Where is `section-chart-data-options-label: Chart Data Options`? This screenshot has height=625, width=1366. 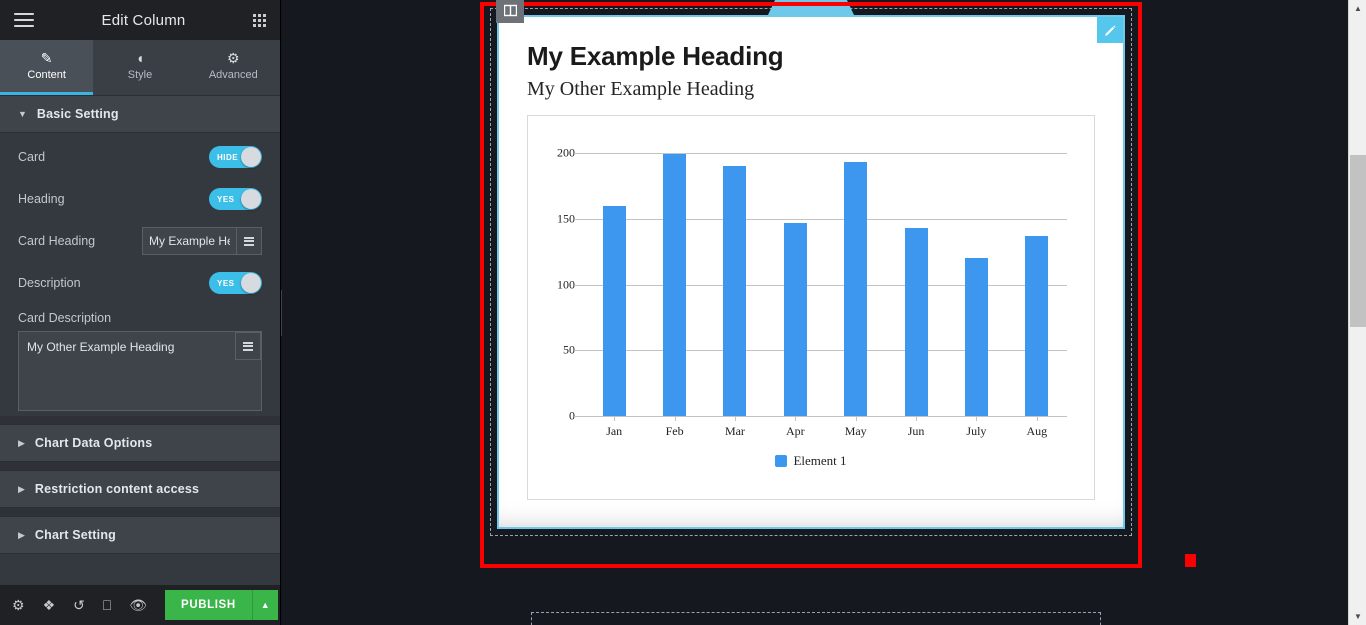
section-chart-data-options-label: Chart Data Options is located at coordinates (93, 443).